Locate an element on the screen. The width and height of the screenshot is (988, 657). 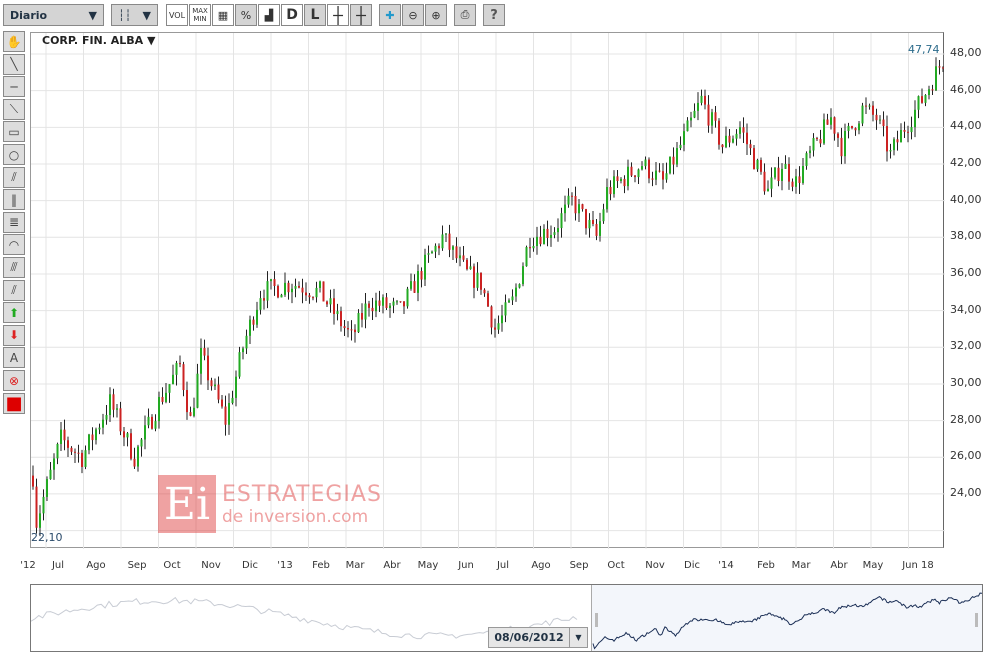
arrow-up-tool: ⬆ is located at coordinates (14, 313).